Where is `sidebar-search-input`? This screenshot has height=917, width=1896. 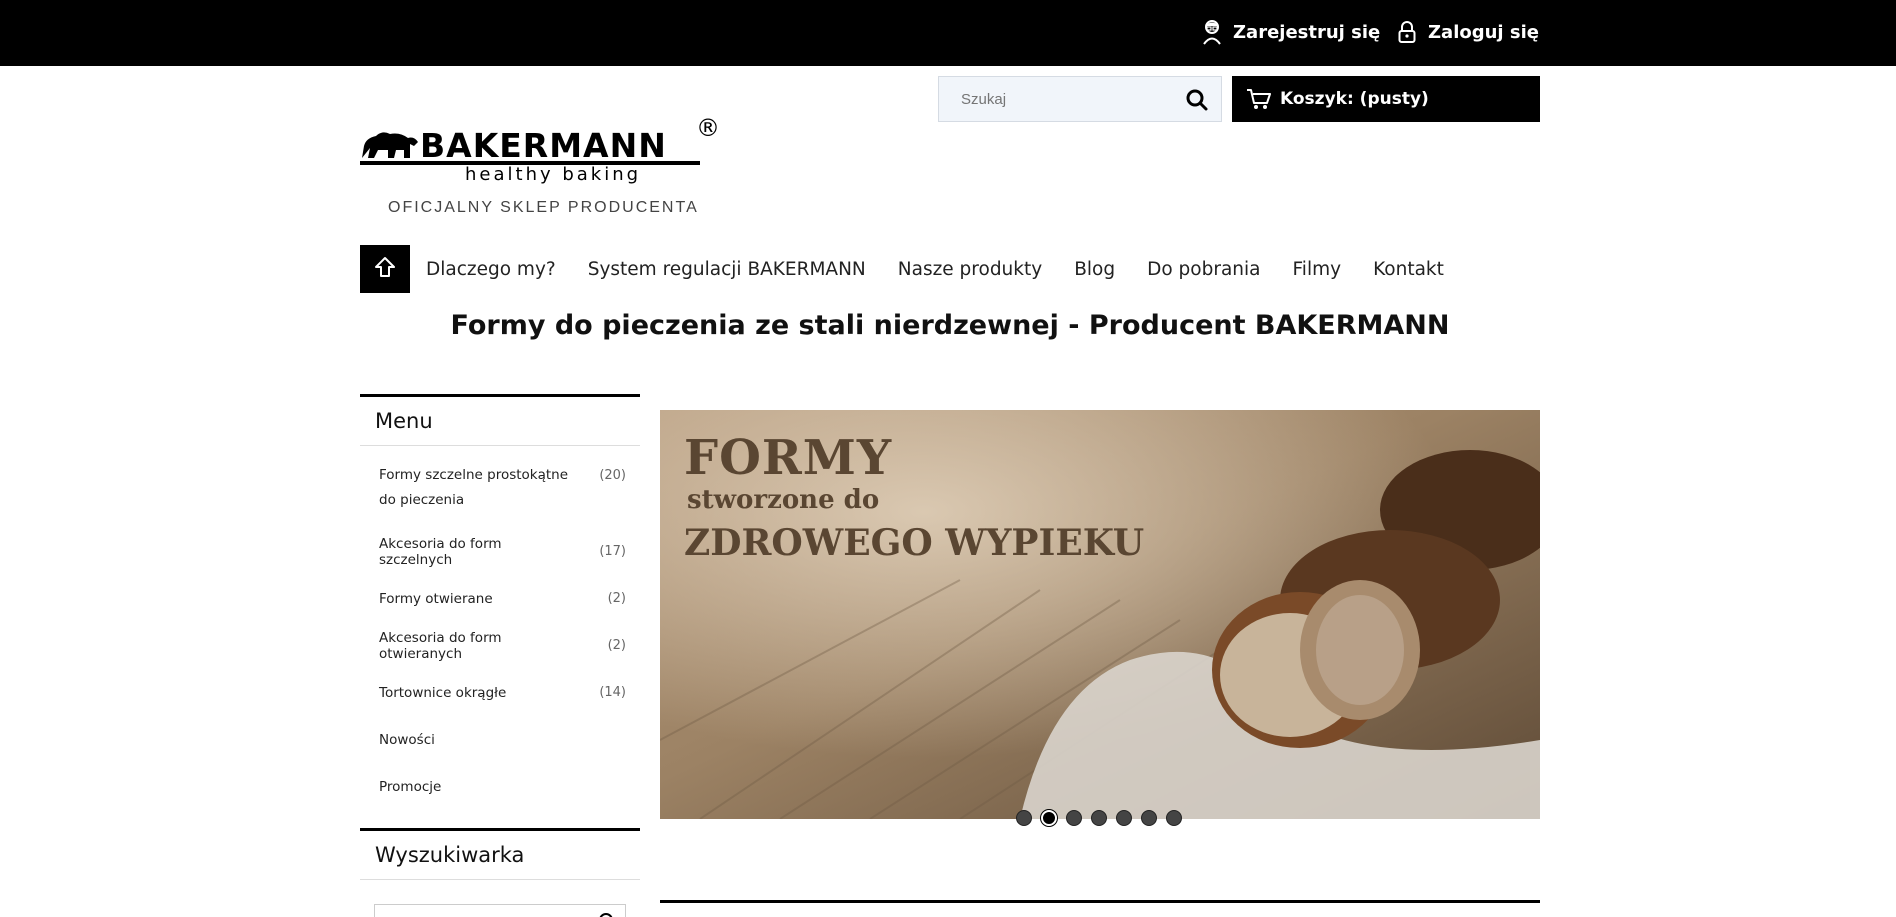
sidebar-search-input is located at coordinates (500, 910).